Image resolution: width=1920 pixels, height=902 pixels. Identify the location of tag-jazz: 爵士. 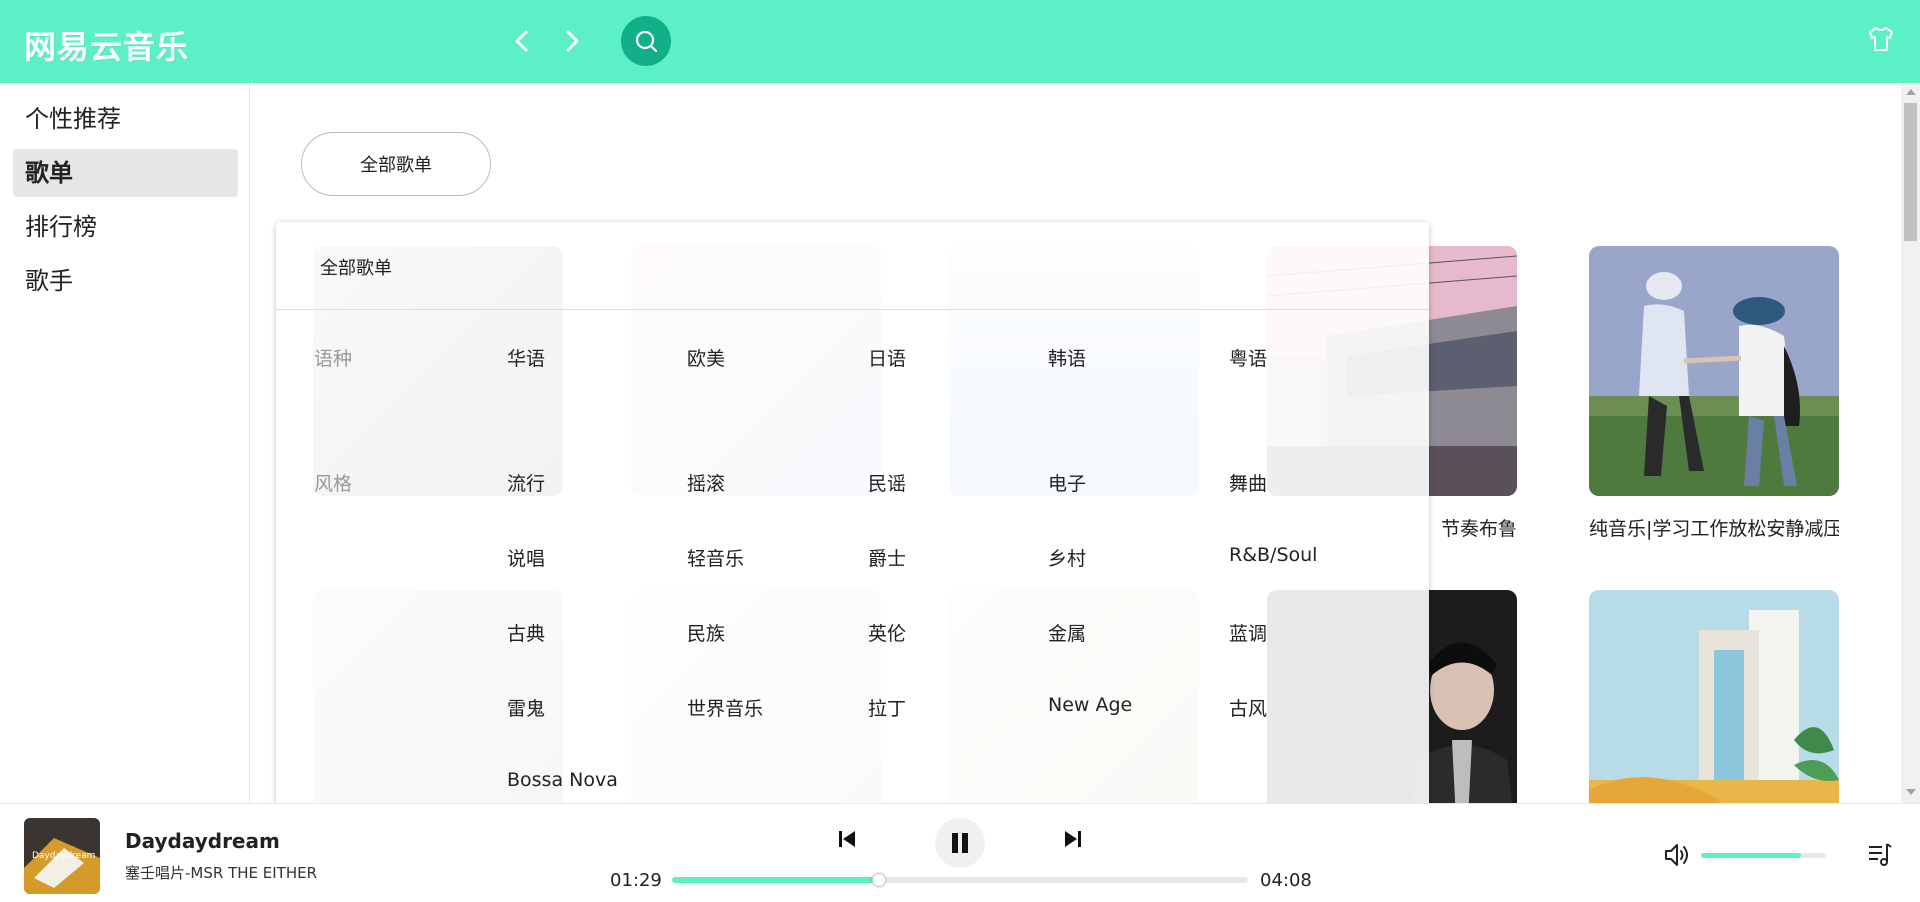
(887, 557).